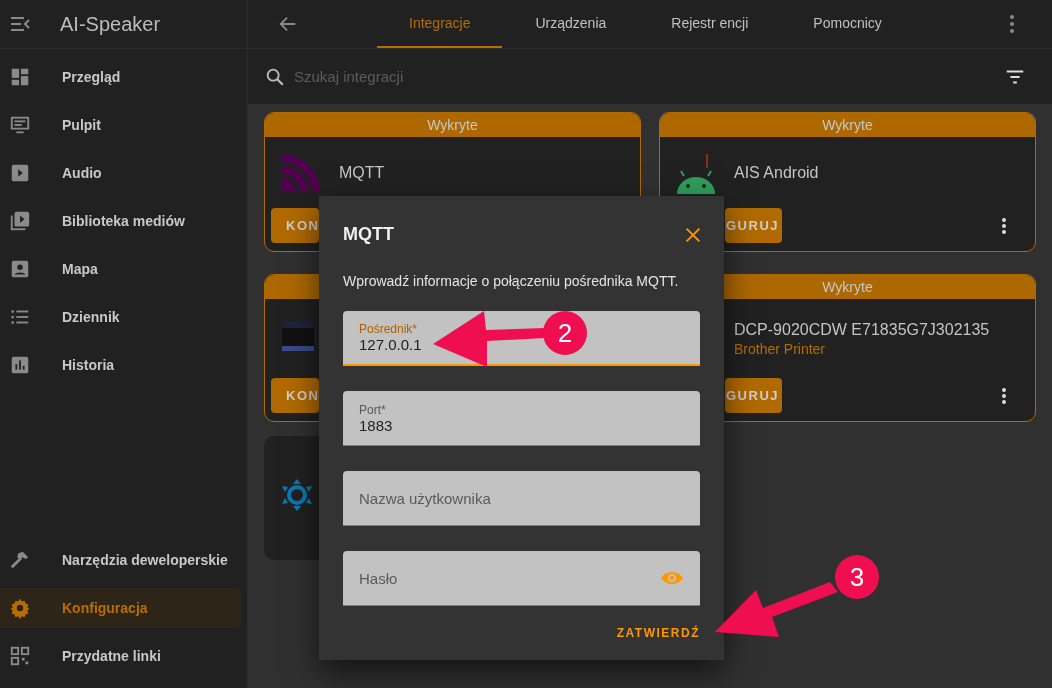 Image resolution: width=1052 pixels, height=688 pixels. What do you see at coordinates (658, 633) in the screenshot?
I see `submit-button: ZATWIERDŹ` at bounding box center [658, 633].